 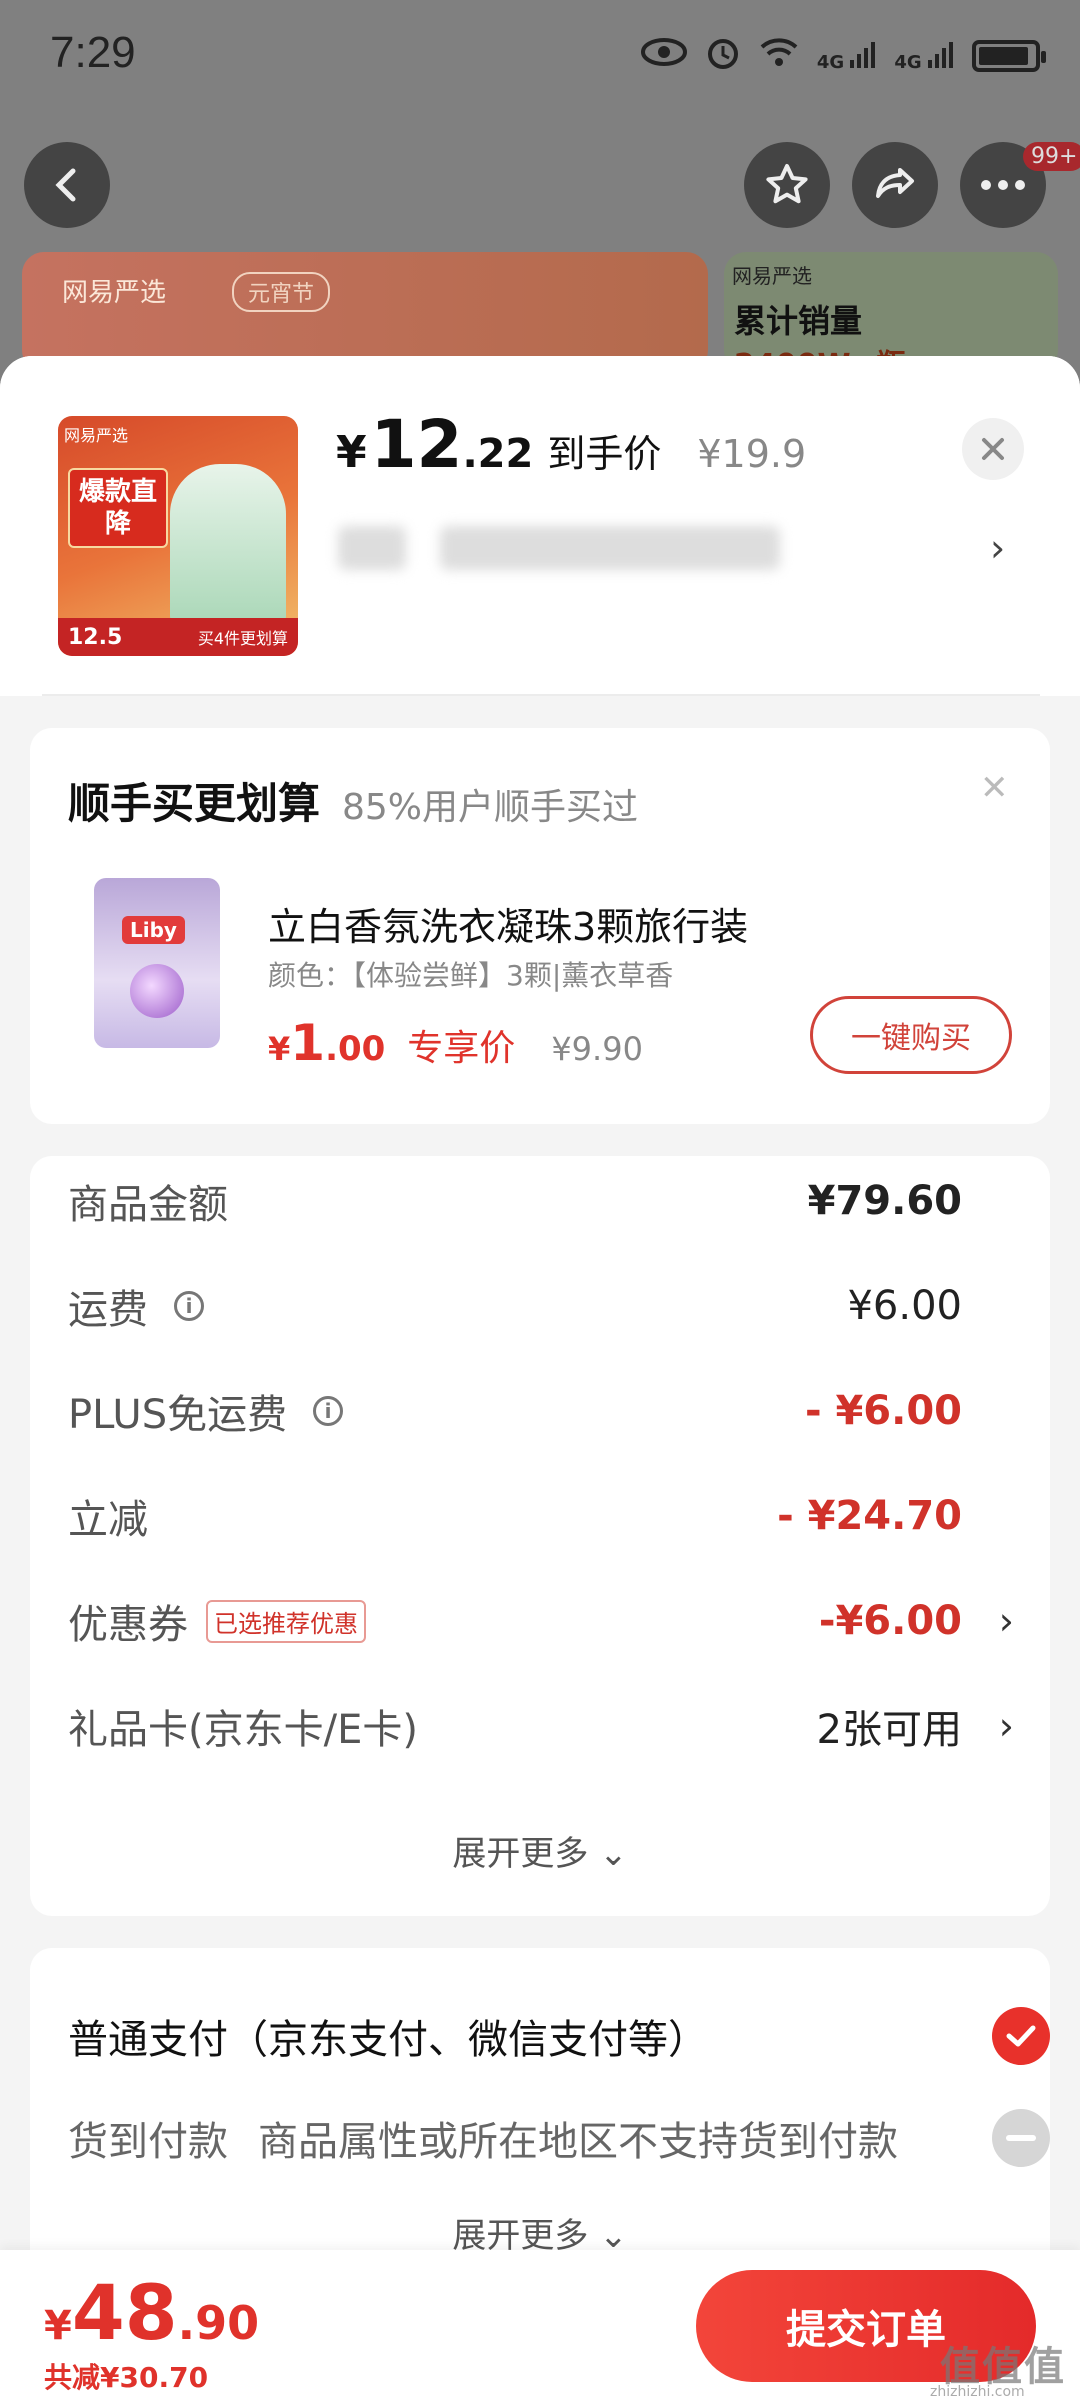 I want to click on star-icon, so click(x=787, y=184).